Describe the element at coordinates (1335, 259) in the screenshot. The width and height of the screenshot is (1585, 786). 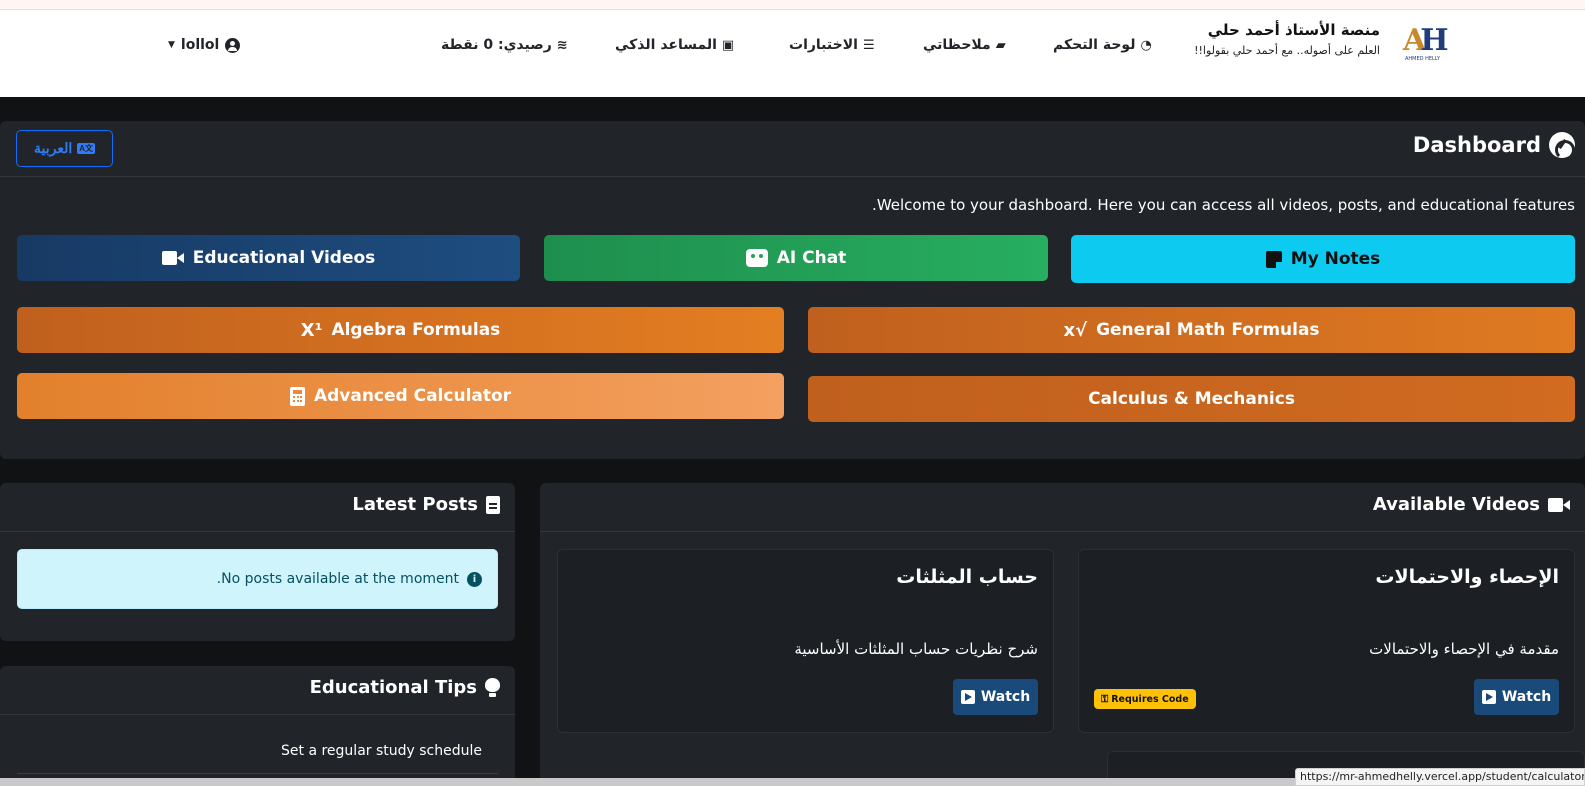
I see `my-notes-label: My Notes` at that location.